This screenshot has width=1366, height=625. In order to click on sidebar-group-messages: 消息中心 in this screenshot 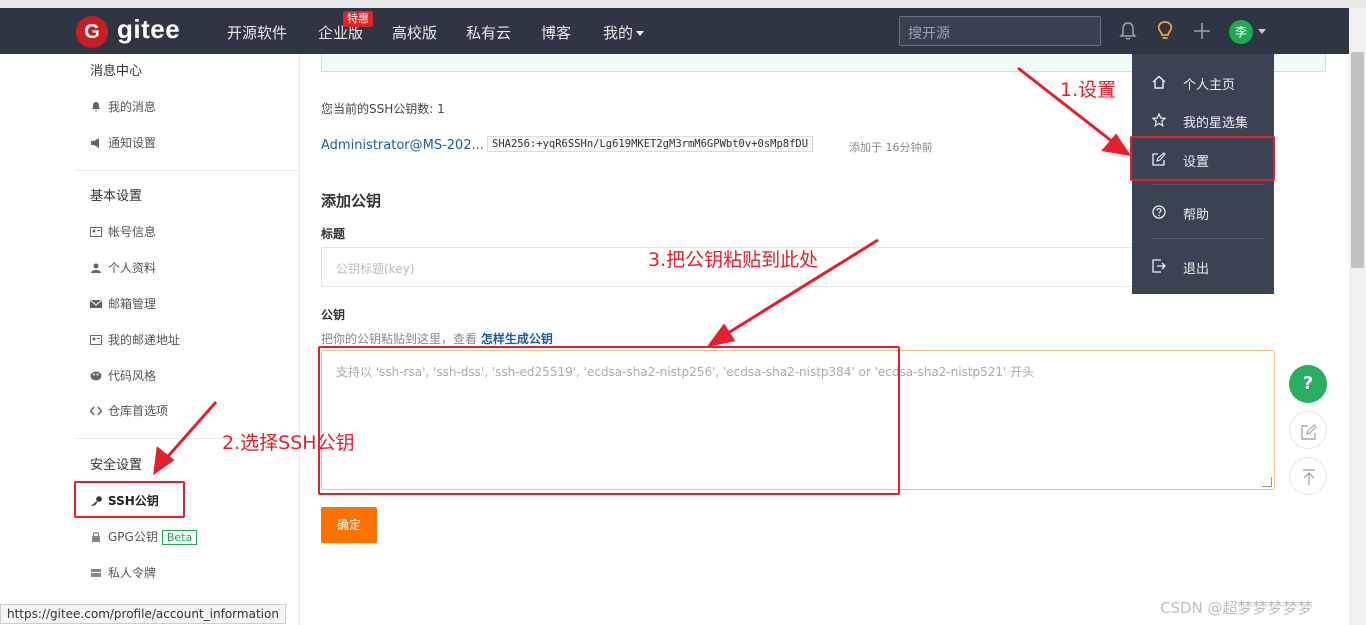, I will do `click(116, 71)`.